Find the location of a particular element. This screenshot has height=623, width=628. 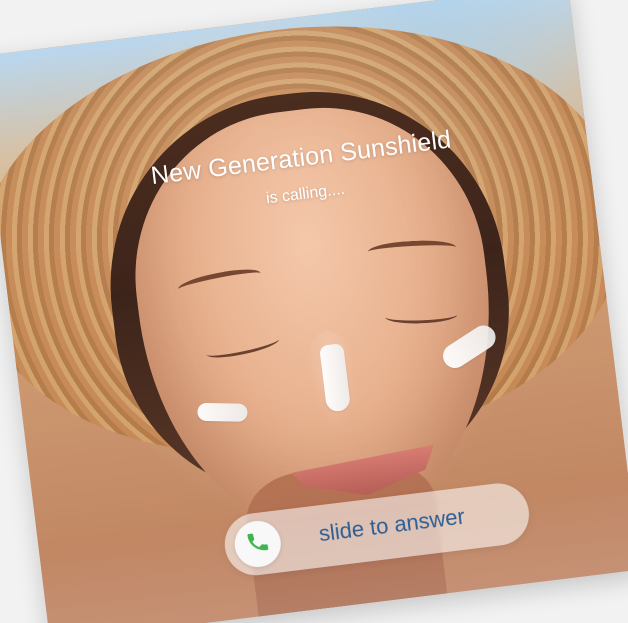

slide-to-answer-label: slide to answer is located at coordinates (392, 525).